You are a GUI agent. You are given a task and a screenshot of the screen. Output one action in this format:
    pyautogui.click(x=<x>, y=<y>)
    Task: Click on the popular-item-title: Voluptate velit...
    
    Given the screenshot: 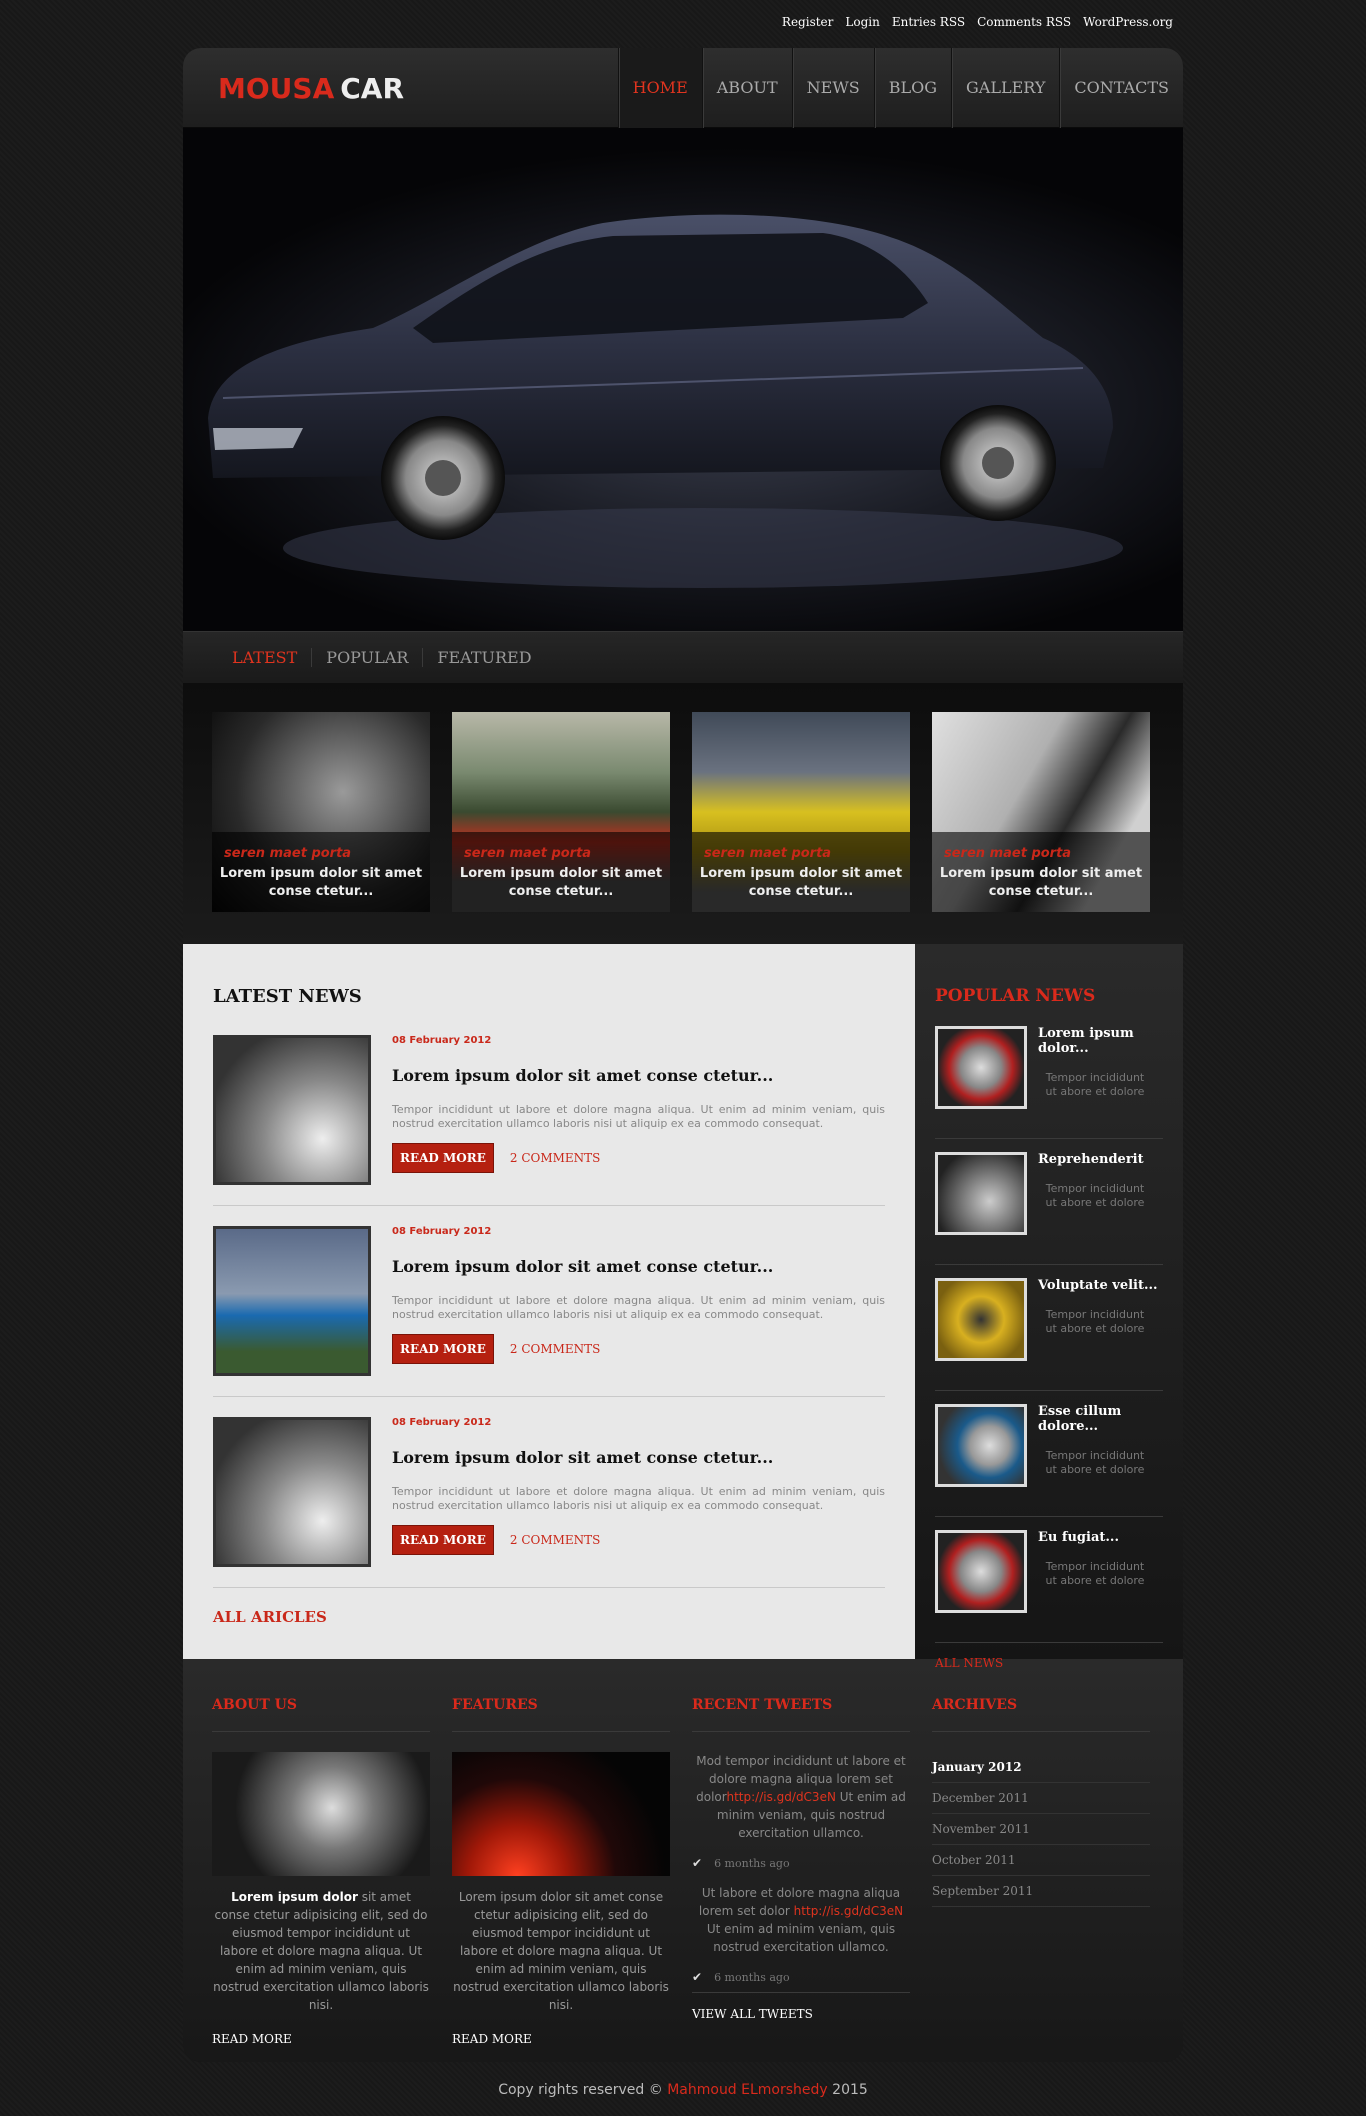 What is the action you would take?
    pyautogui.click(x=1098, y=1285)
    